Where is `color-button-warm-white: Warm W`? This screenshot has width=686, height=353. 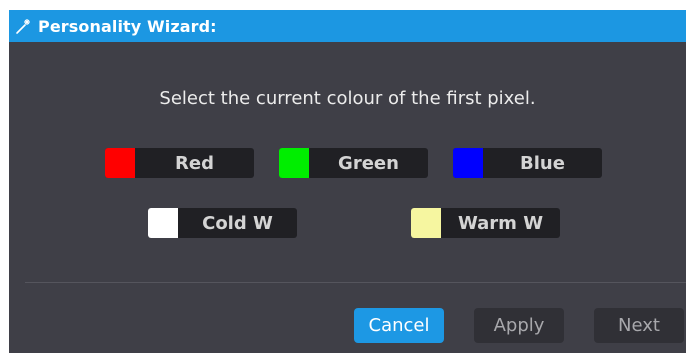 color-button-warm-white: Warm W is located at coordinates (485, 223).